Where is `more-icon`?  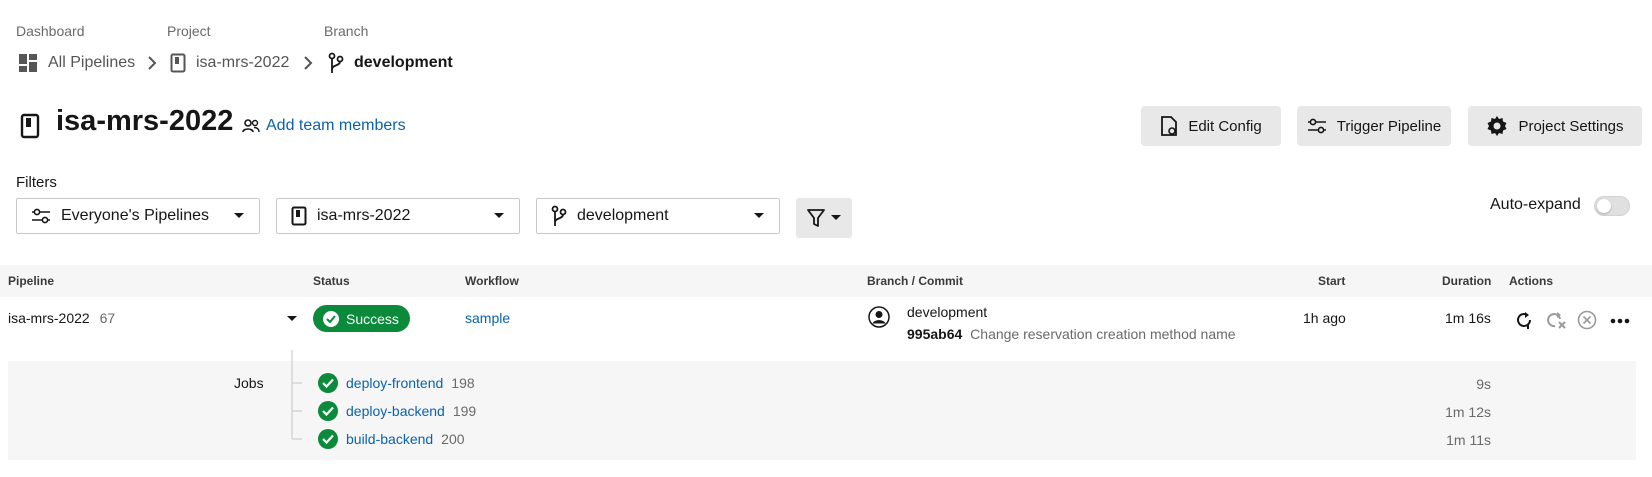
more-icon is located at coordinates (1620, 321).